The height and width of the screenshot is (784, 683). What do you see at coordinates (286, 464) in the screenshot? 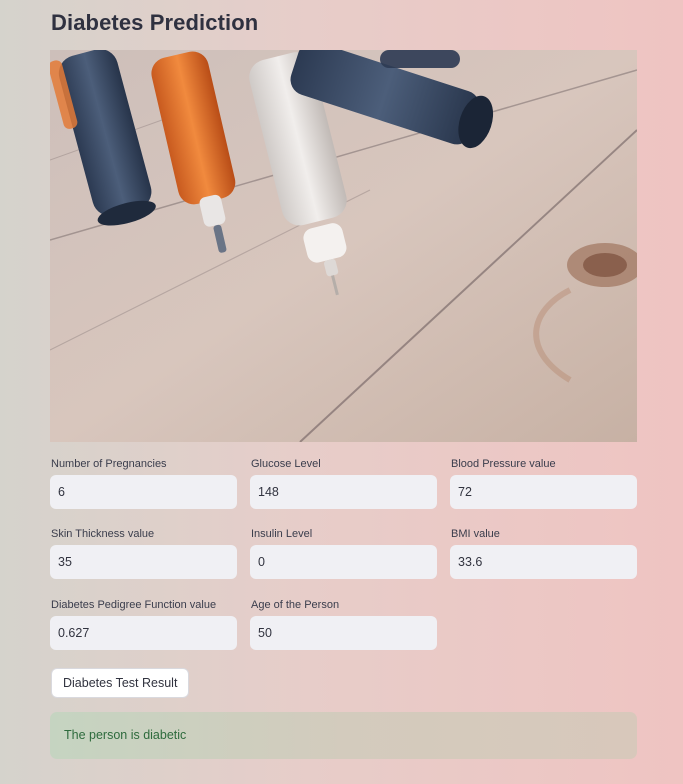
I see `glucose-label: Glucose Level` at bounding box center [286, 464].